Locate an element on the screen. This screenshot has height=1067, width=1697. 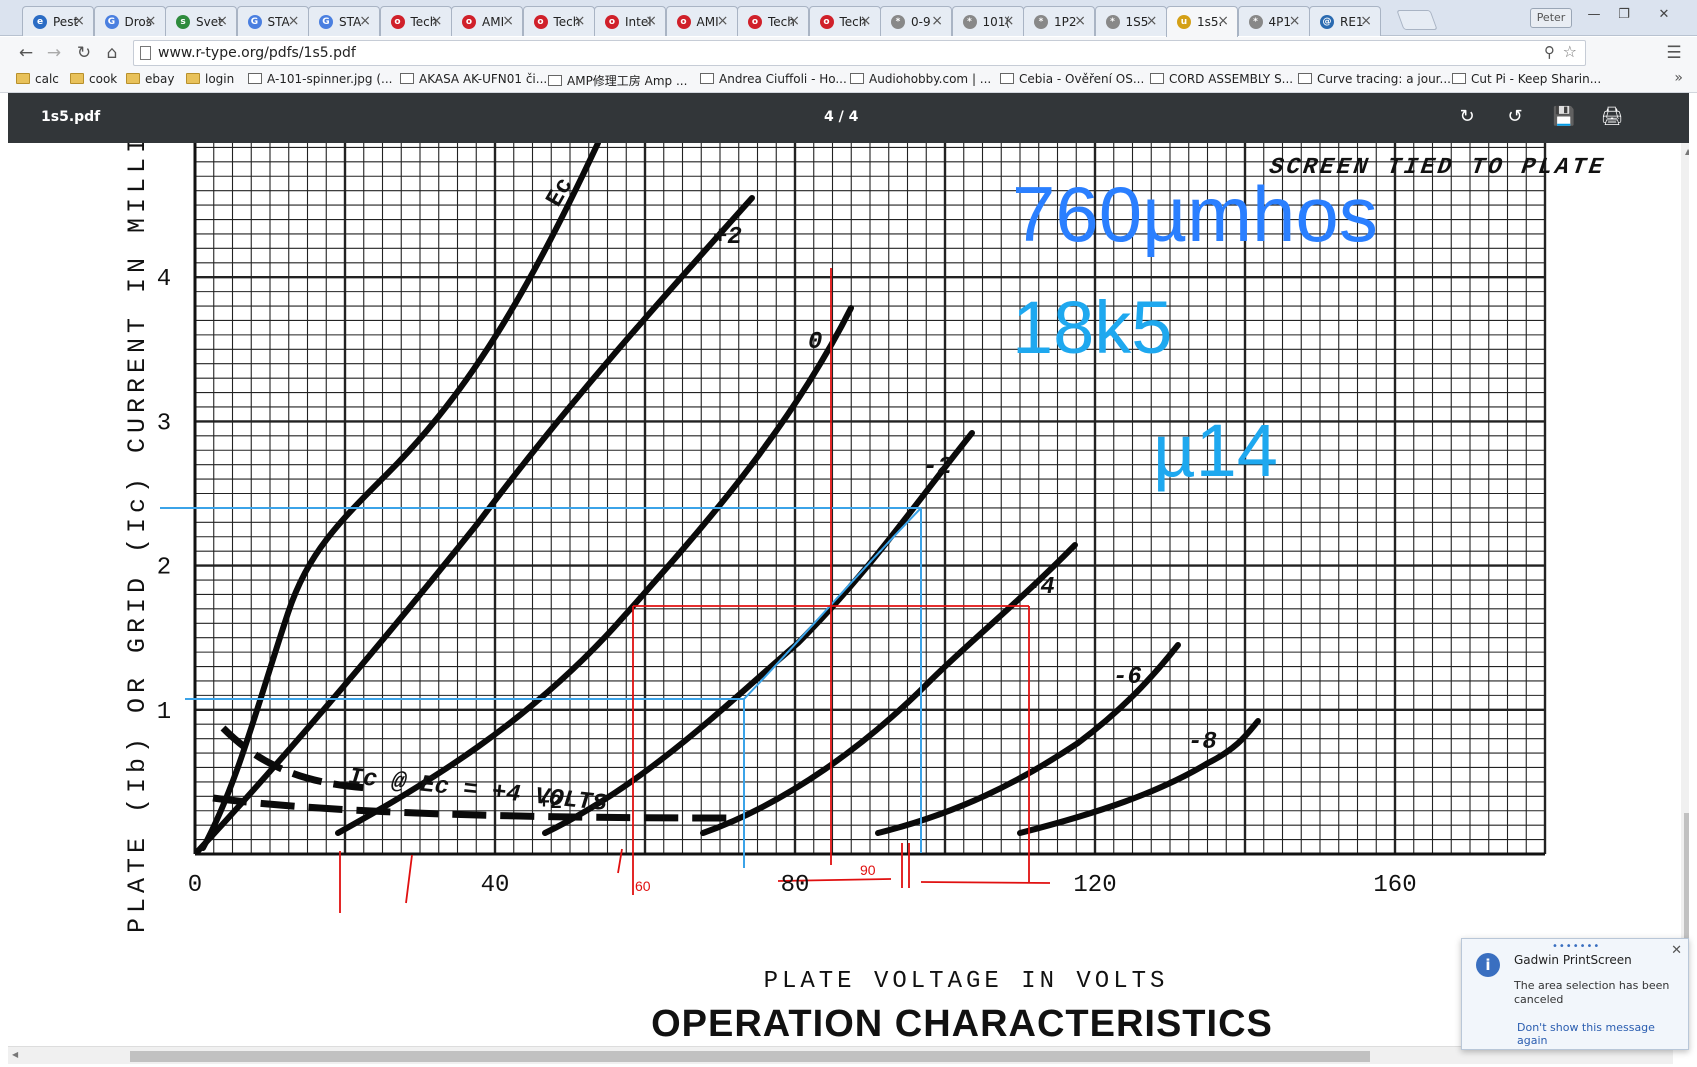
dont-show-again-link: Don't show this message again is located at coordinates (1602, 1034).